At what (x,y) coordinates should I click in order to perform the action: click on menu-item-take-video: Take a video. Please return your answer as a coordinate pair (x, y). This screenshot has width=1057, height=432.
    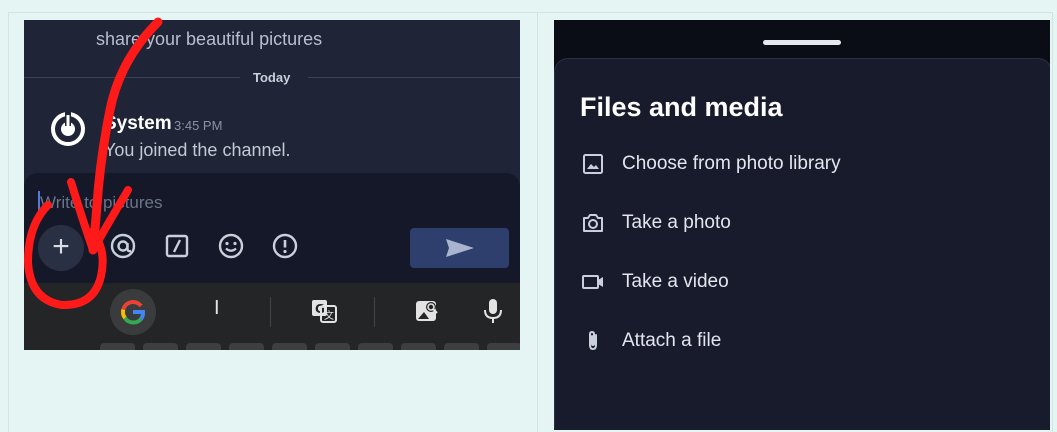
    Looking at the image, I should click on (802, 282).